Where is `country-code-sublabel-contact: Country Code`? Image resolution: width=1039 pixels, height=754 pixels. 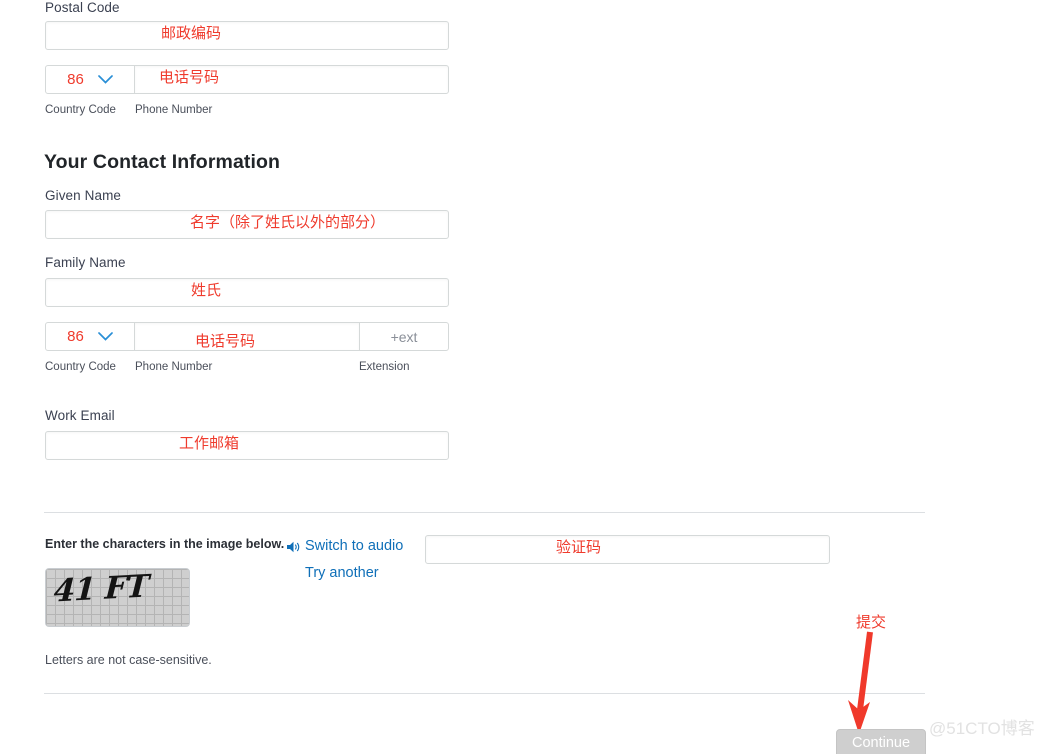 country-code-sublabel-contact: Country Code is located at coordinates (80, 367).